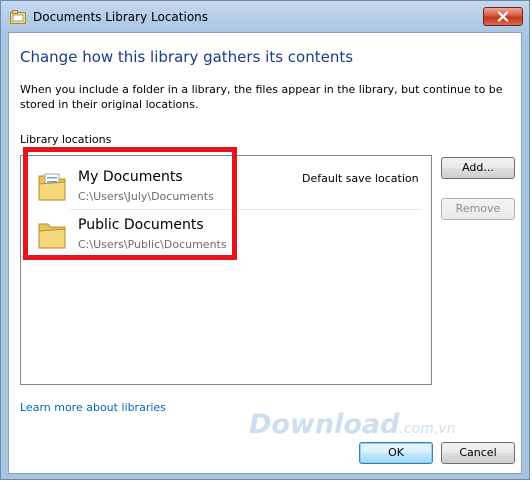  Describe the element at coordinates (146, 196) in the screenshot. I see `location-path: C:\Users\July\Documents` at that location.